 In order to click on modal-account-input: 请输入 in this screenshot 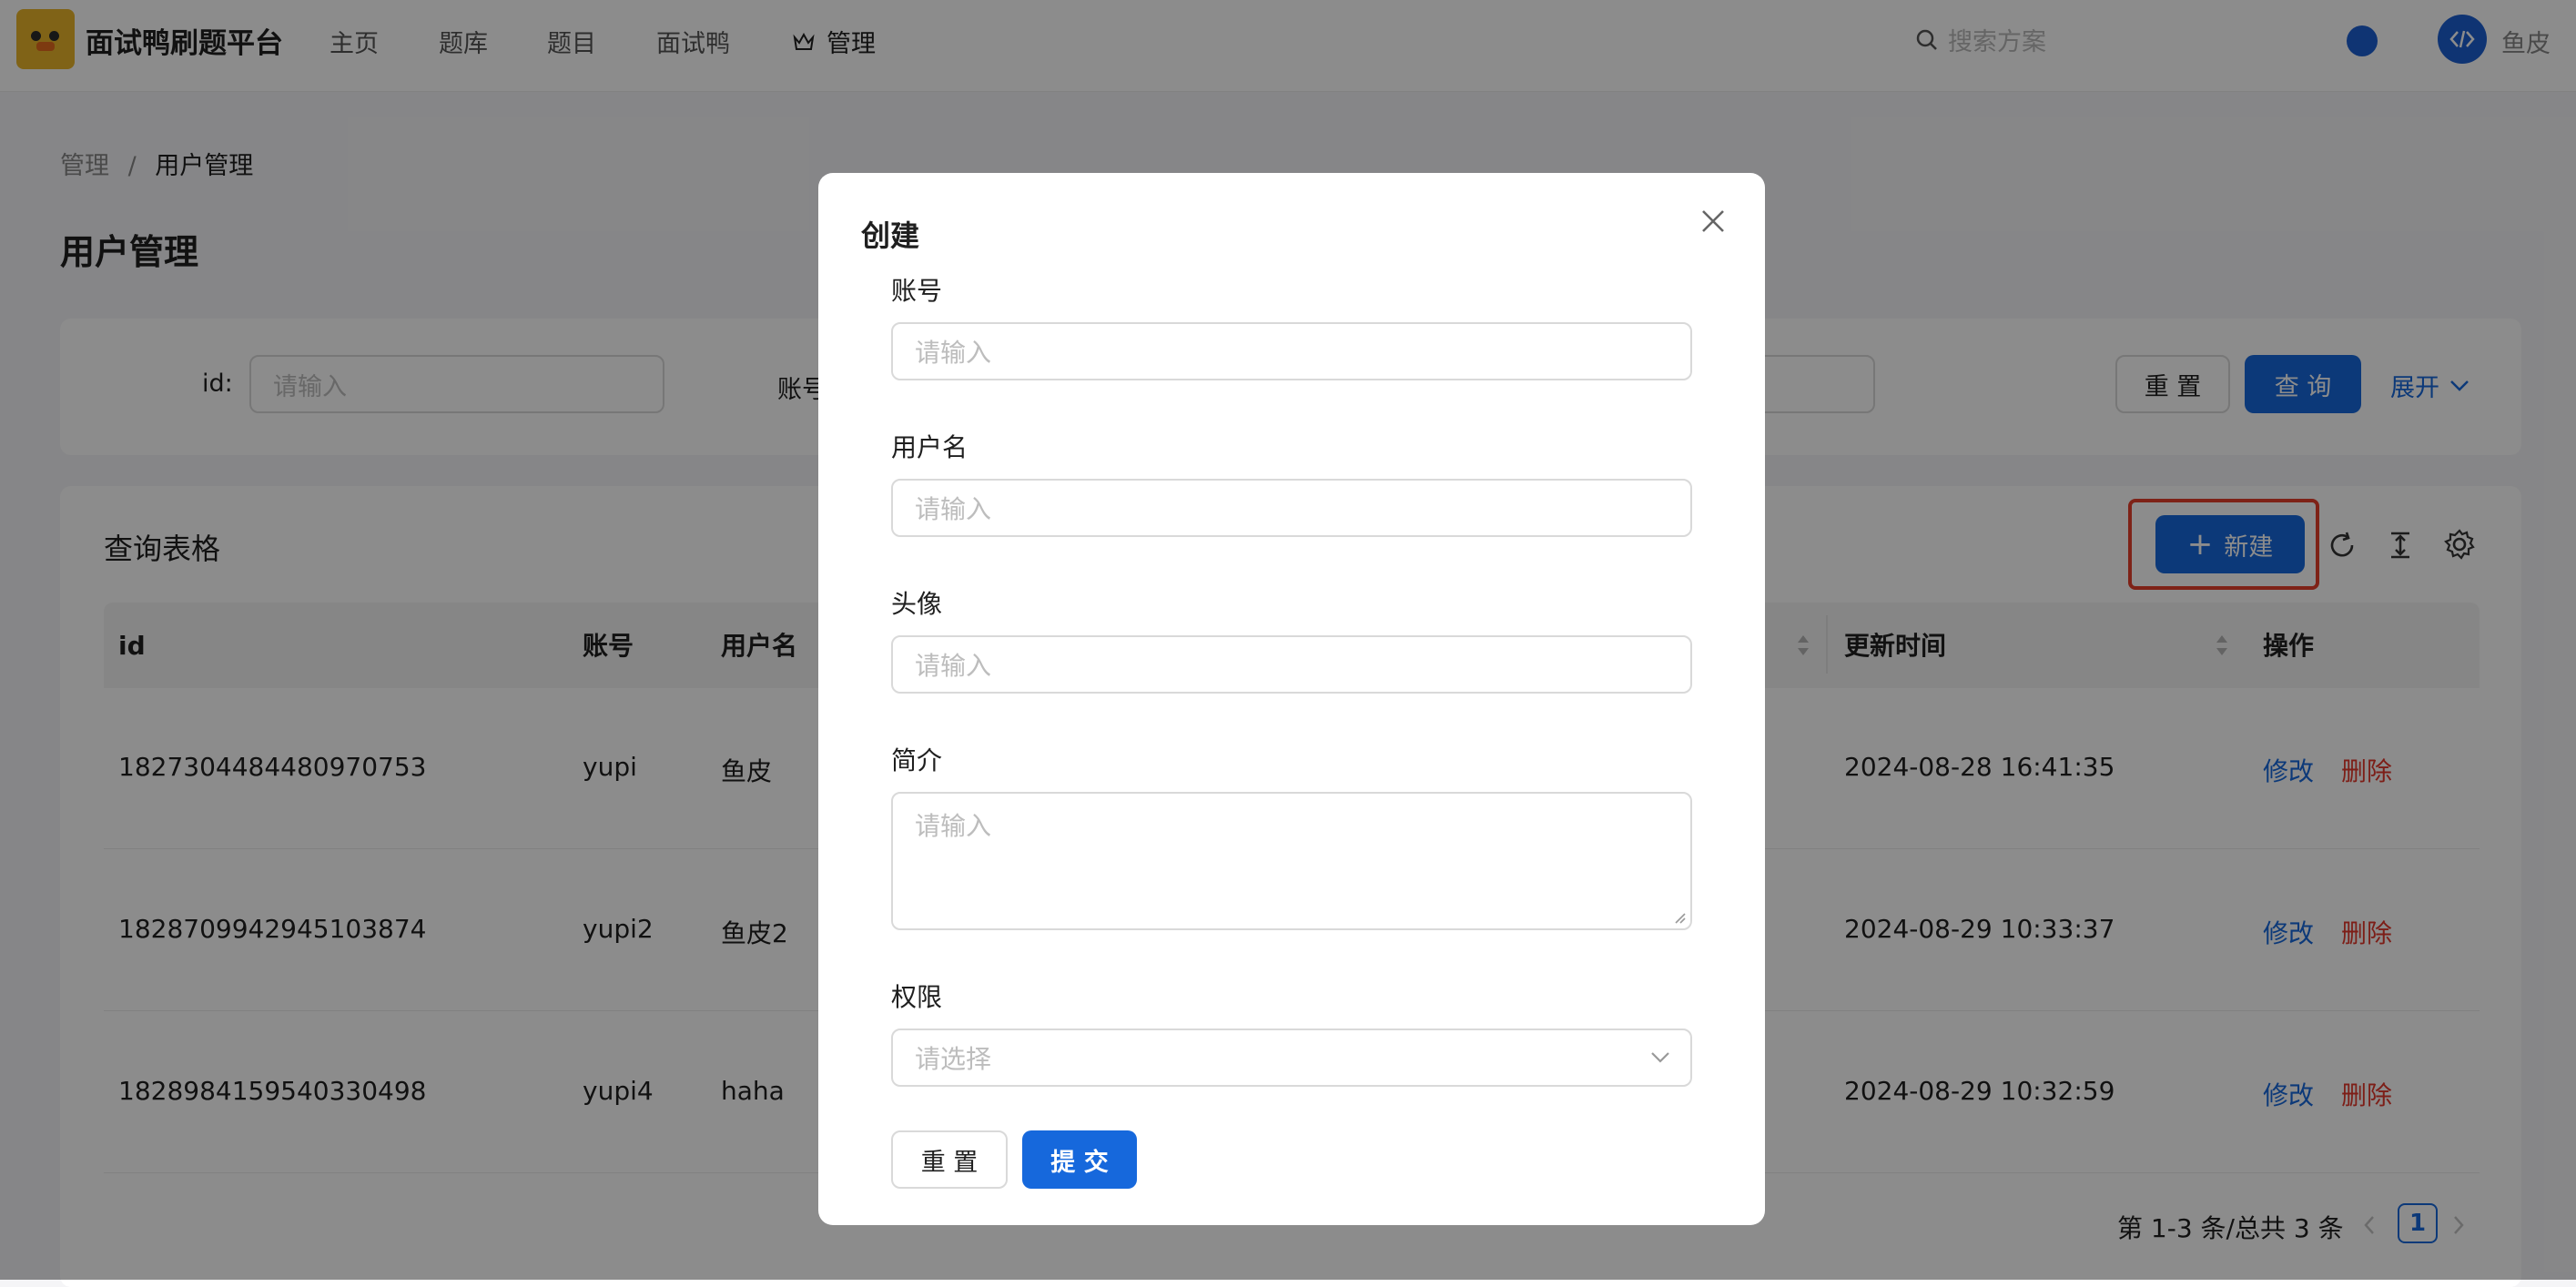, I will do `click(1291, 351)`.